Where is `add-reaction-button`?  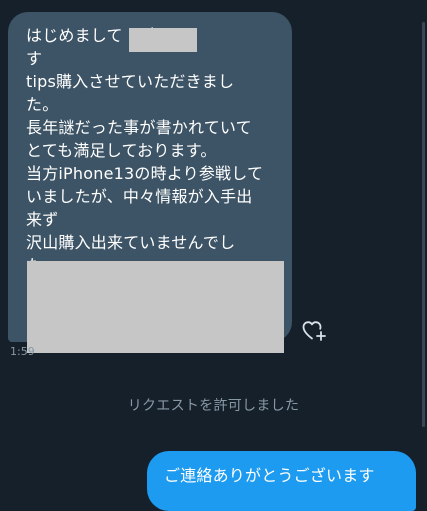 add-reaction-button is located at coordinates (314, 330).